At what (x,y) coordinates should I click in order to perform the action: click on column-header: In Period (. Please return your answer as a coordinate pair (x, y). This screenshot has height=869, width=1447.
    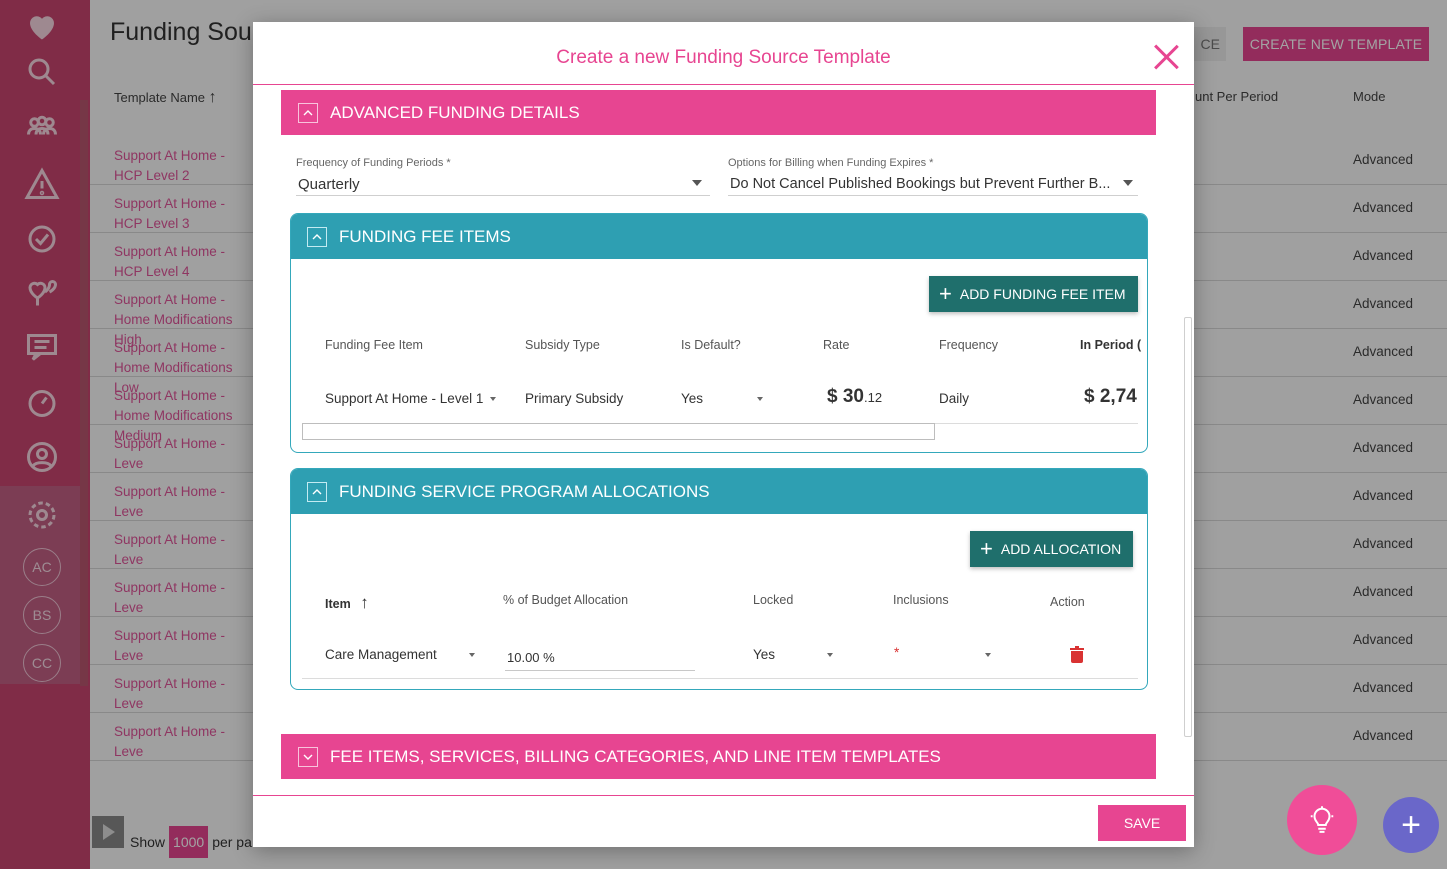
    Looking at the image, I should click on (1111, 345).